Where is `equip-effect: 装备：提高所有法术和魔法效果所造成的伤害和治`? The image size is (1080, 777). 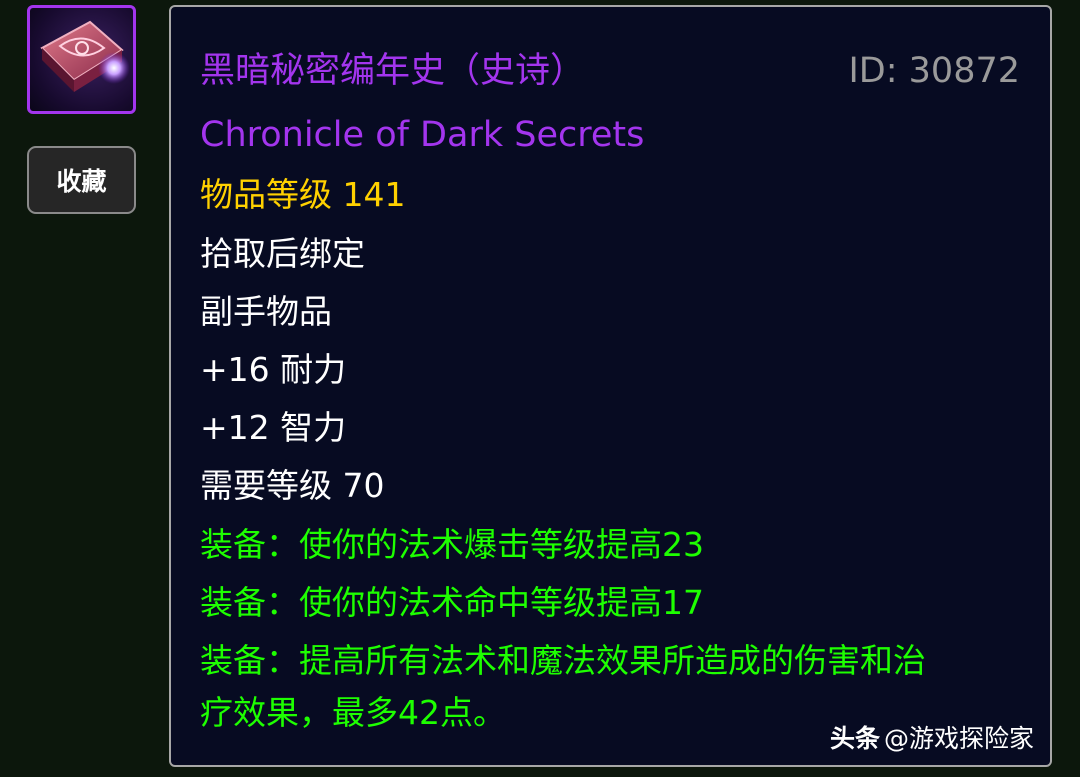
equip-effect: 装备：提高所有法术和魔法效果所造成的伤害和治 is located at coordinates (563, 660).